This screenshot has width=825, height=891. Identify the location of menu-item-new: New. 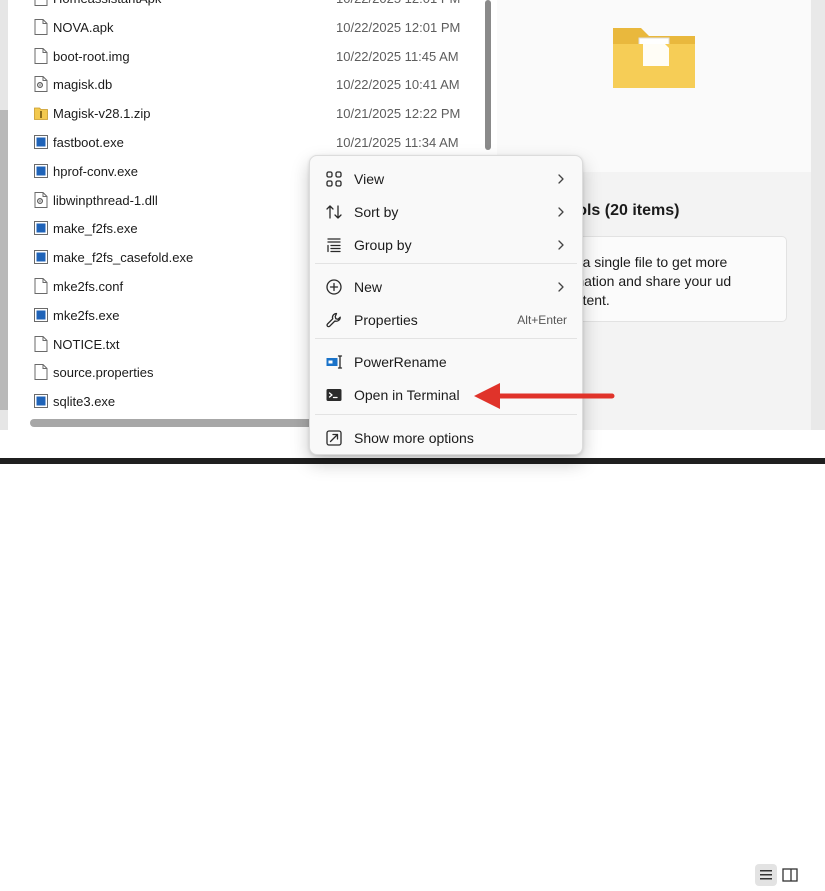
(446, 287).